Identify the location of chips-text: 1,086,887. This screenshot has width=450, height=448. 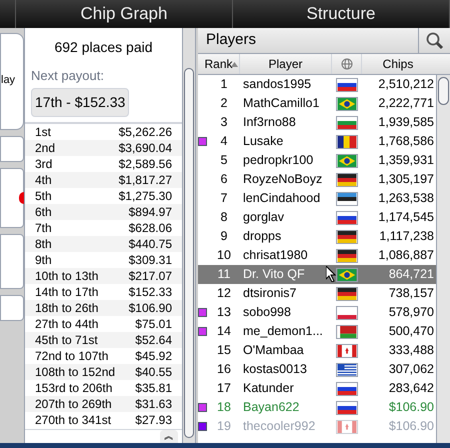
(406, 255).